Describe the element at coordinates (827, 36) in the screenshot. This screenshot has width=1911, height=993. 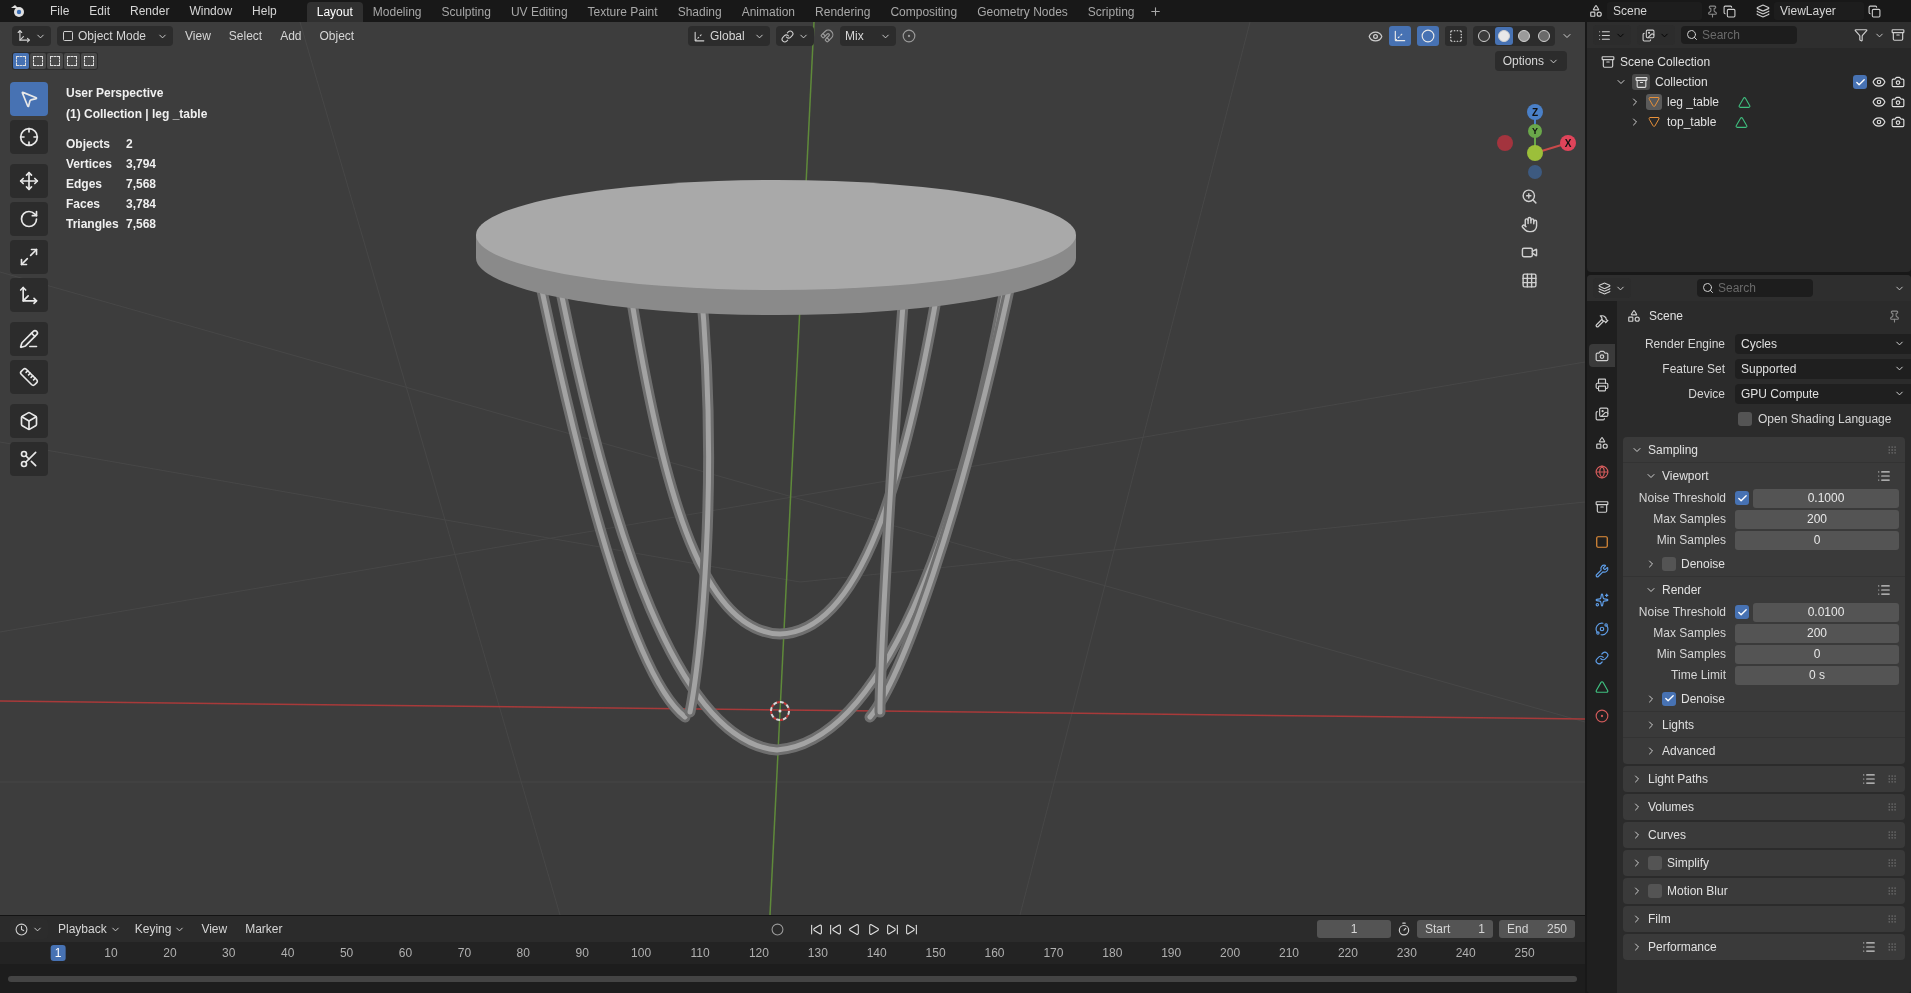
I see `magnet-icon` at that location.